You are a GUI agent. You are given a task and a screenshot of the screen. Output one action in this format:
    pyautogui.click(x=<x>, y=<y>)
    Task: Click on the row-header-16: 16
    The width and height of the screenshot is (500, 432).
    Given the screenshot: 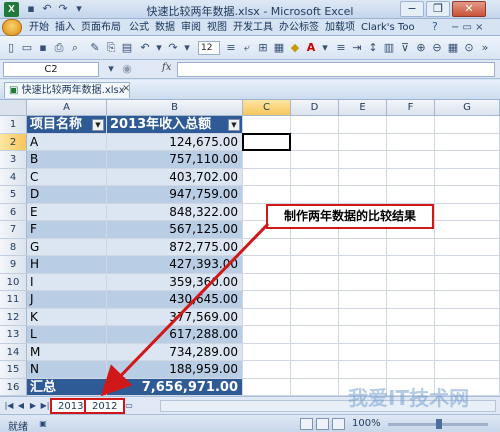 What is the action you would take?
    pyautogui.click(x=13, y=387)
    